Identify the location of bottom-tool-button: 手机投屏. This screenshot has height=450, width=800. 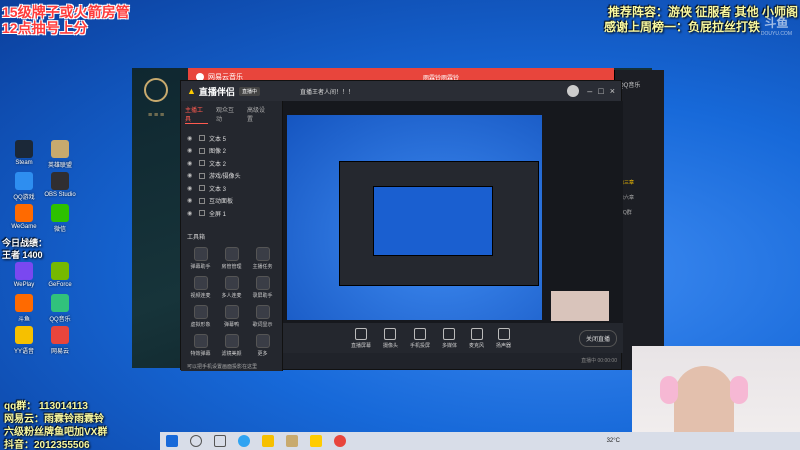
(420, 338).